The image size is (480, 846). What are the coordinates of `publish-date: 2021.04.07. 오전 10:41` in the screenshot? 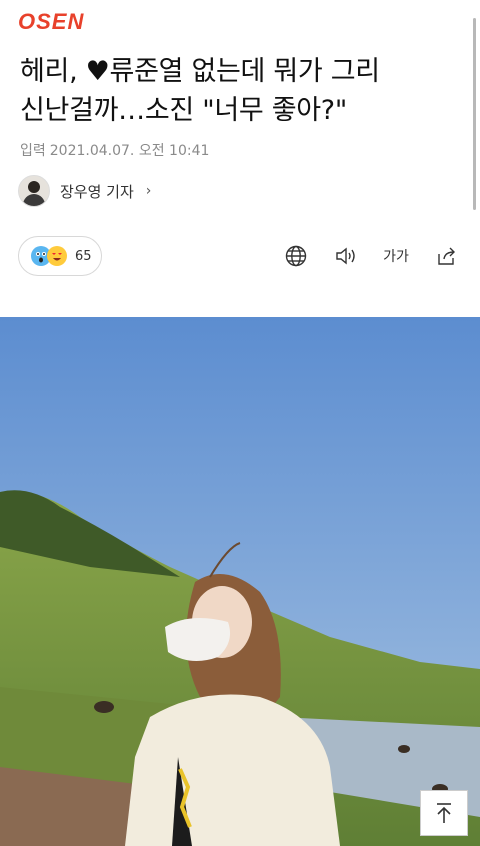 It's located at (129, 151).